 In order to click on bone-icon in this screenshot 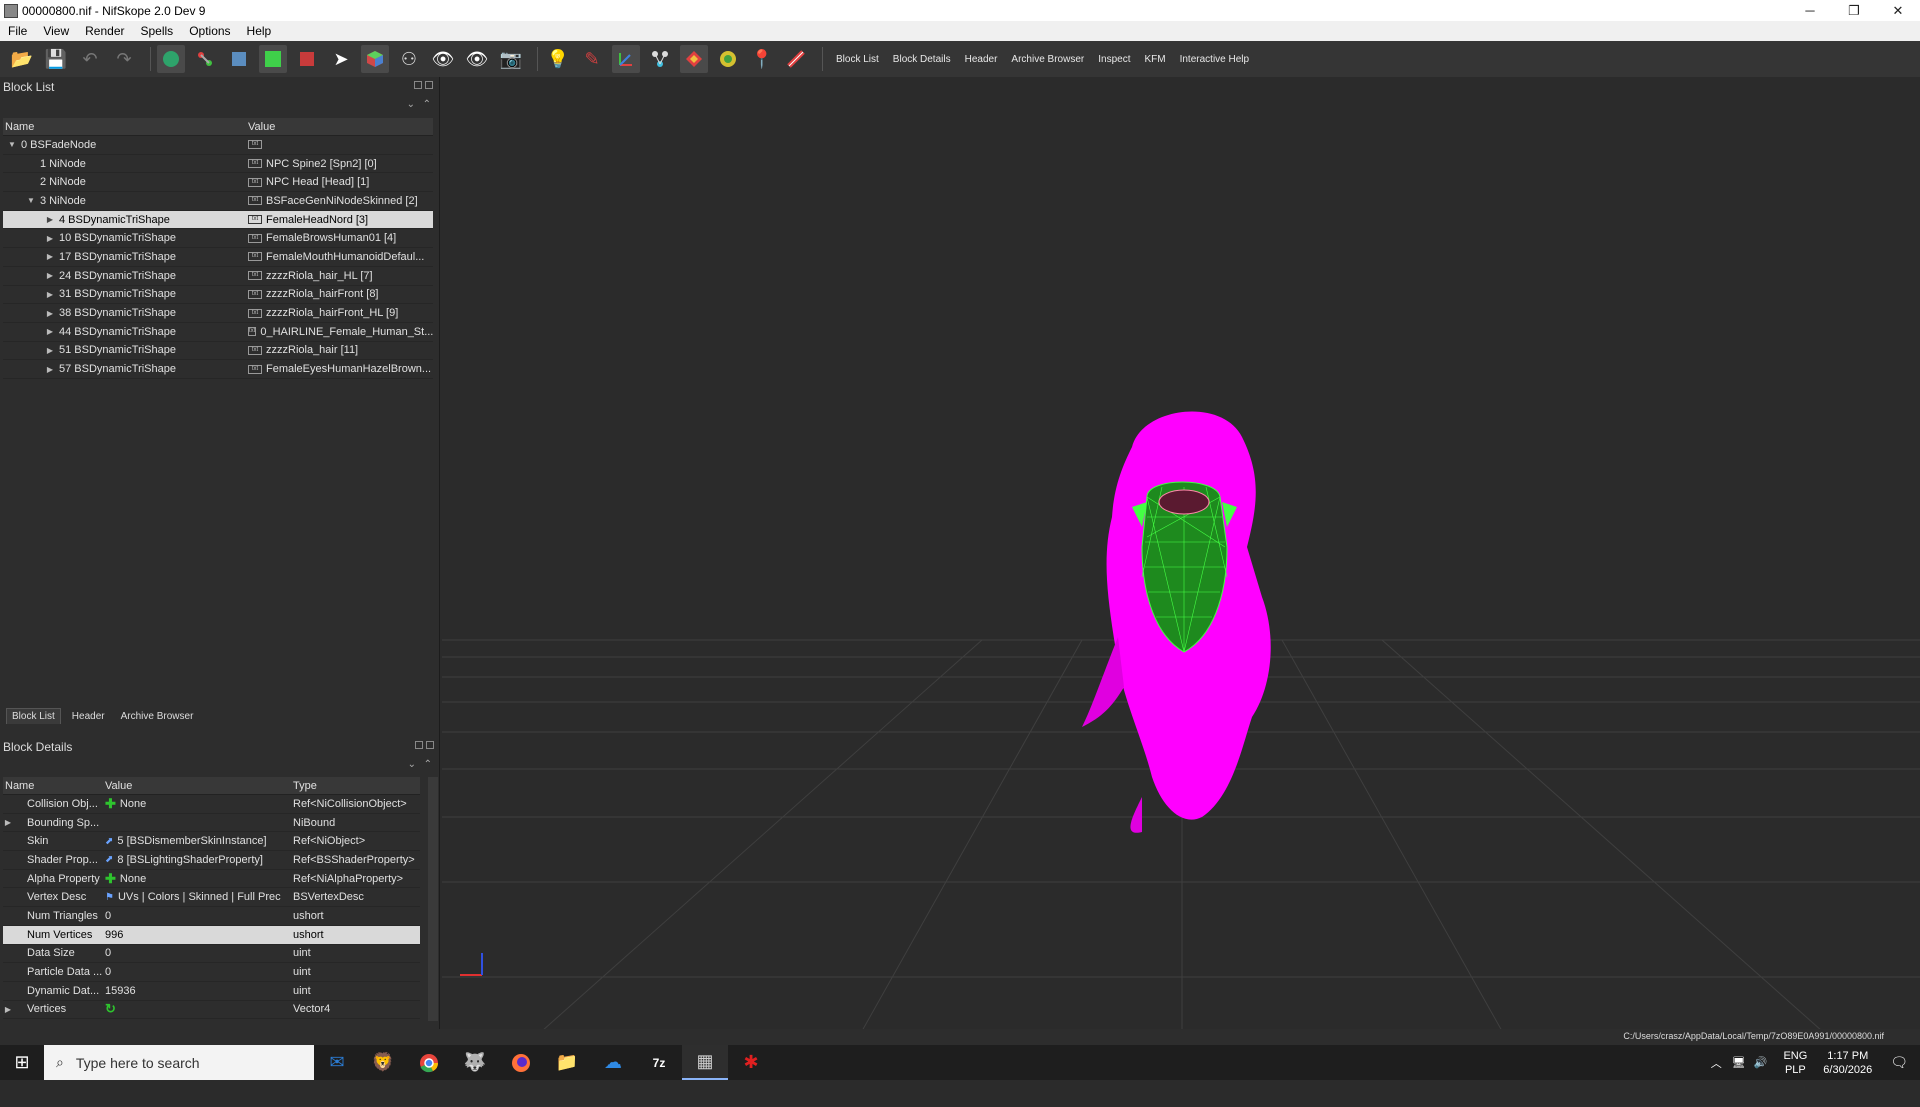, I will do `click(205, 59)`.